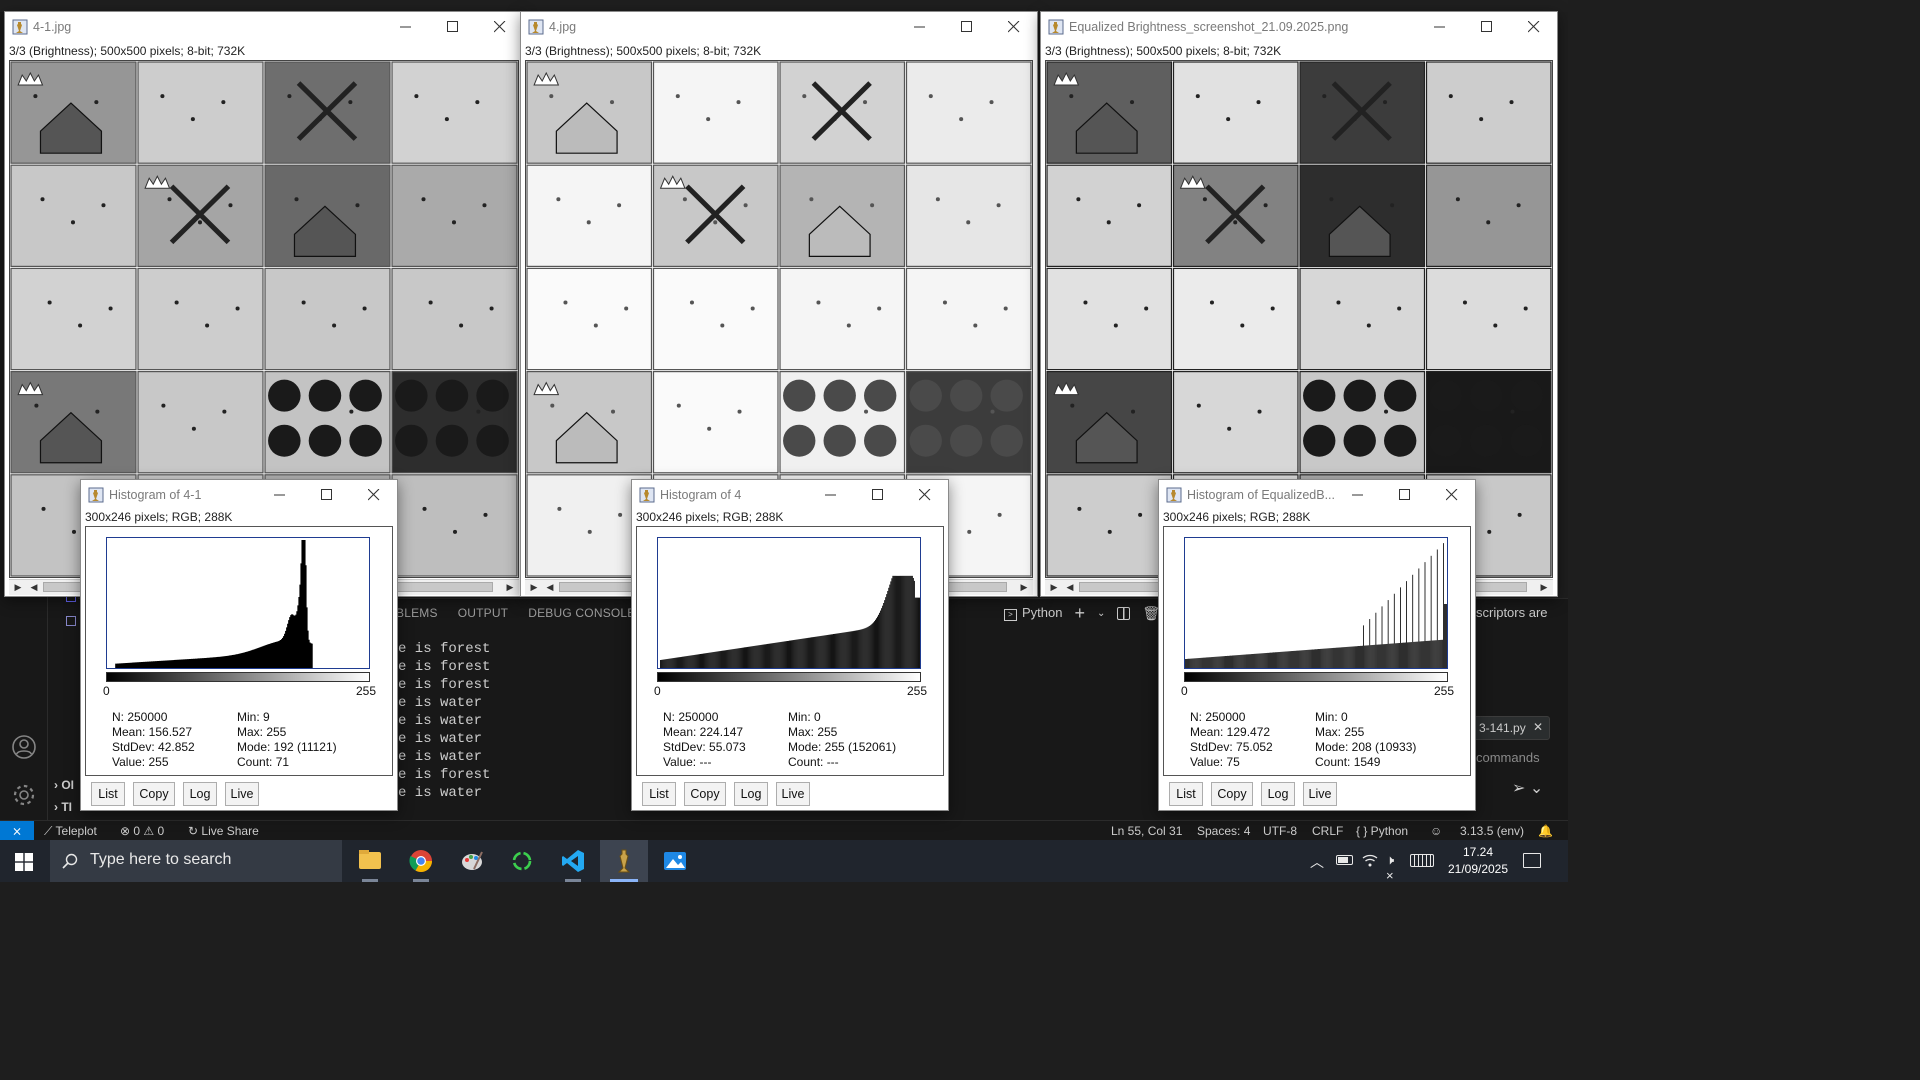 The height and width of the screenshot is (1080, 1920). What do you see at coordinates (472, 861) in the screenshot?
I see `paint-taskbar-icon` at bounding box center [472, 861].